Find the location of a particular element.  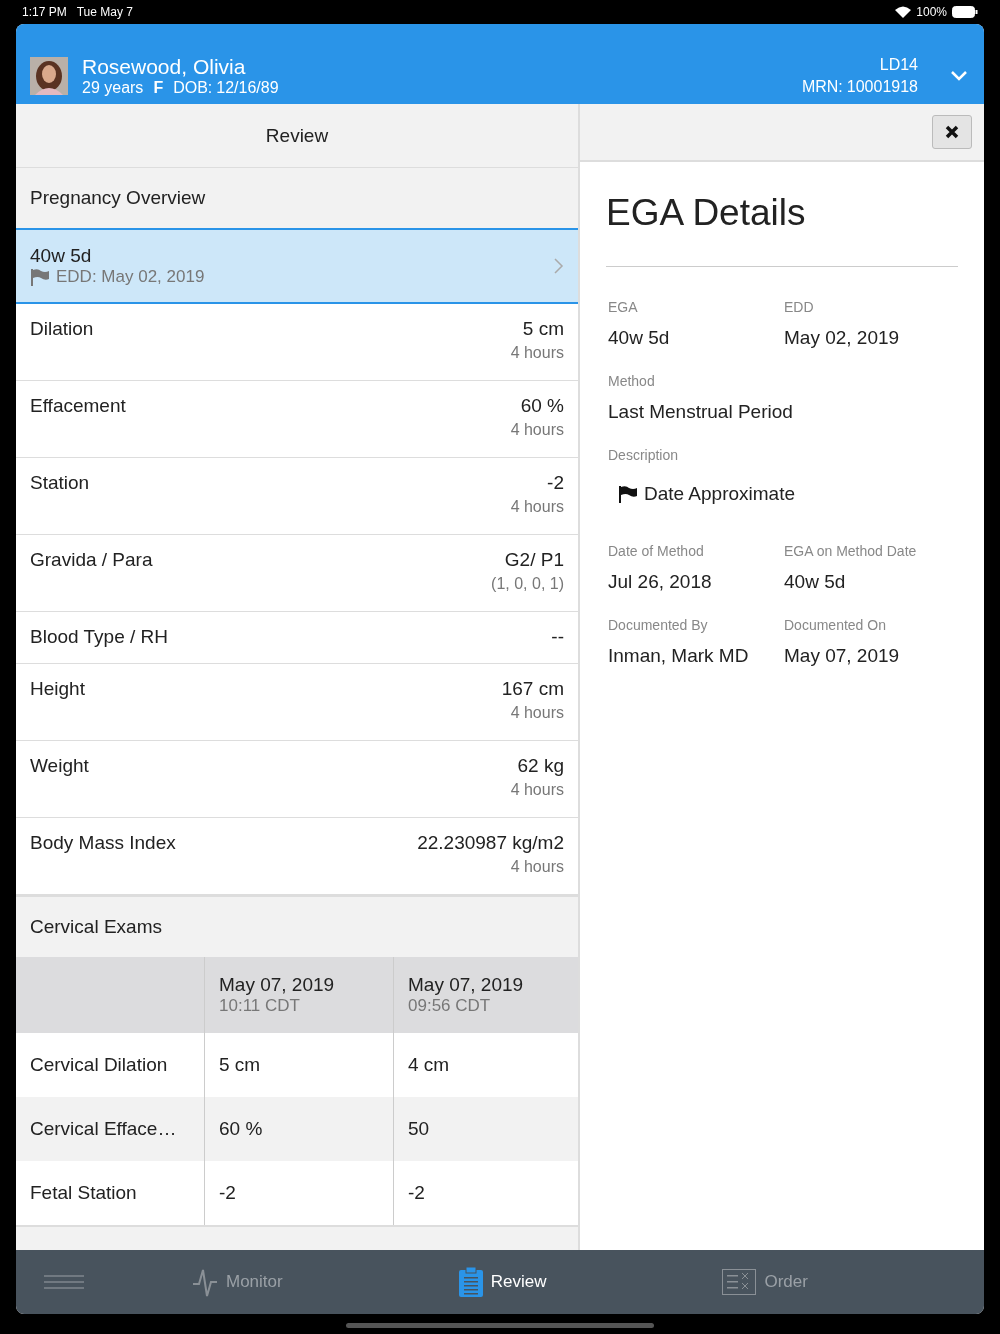

battery-icon is located at coordinates (965, 12).